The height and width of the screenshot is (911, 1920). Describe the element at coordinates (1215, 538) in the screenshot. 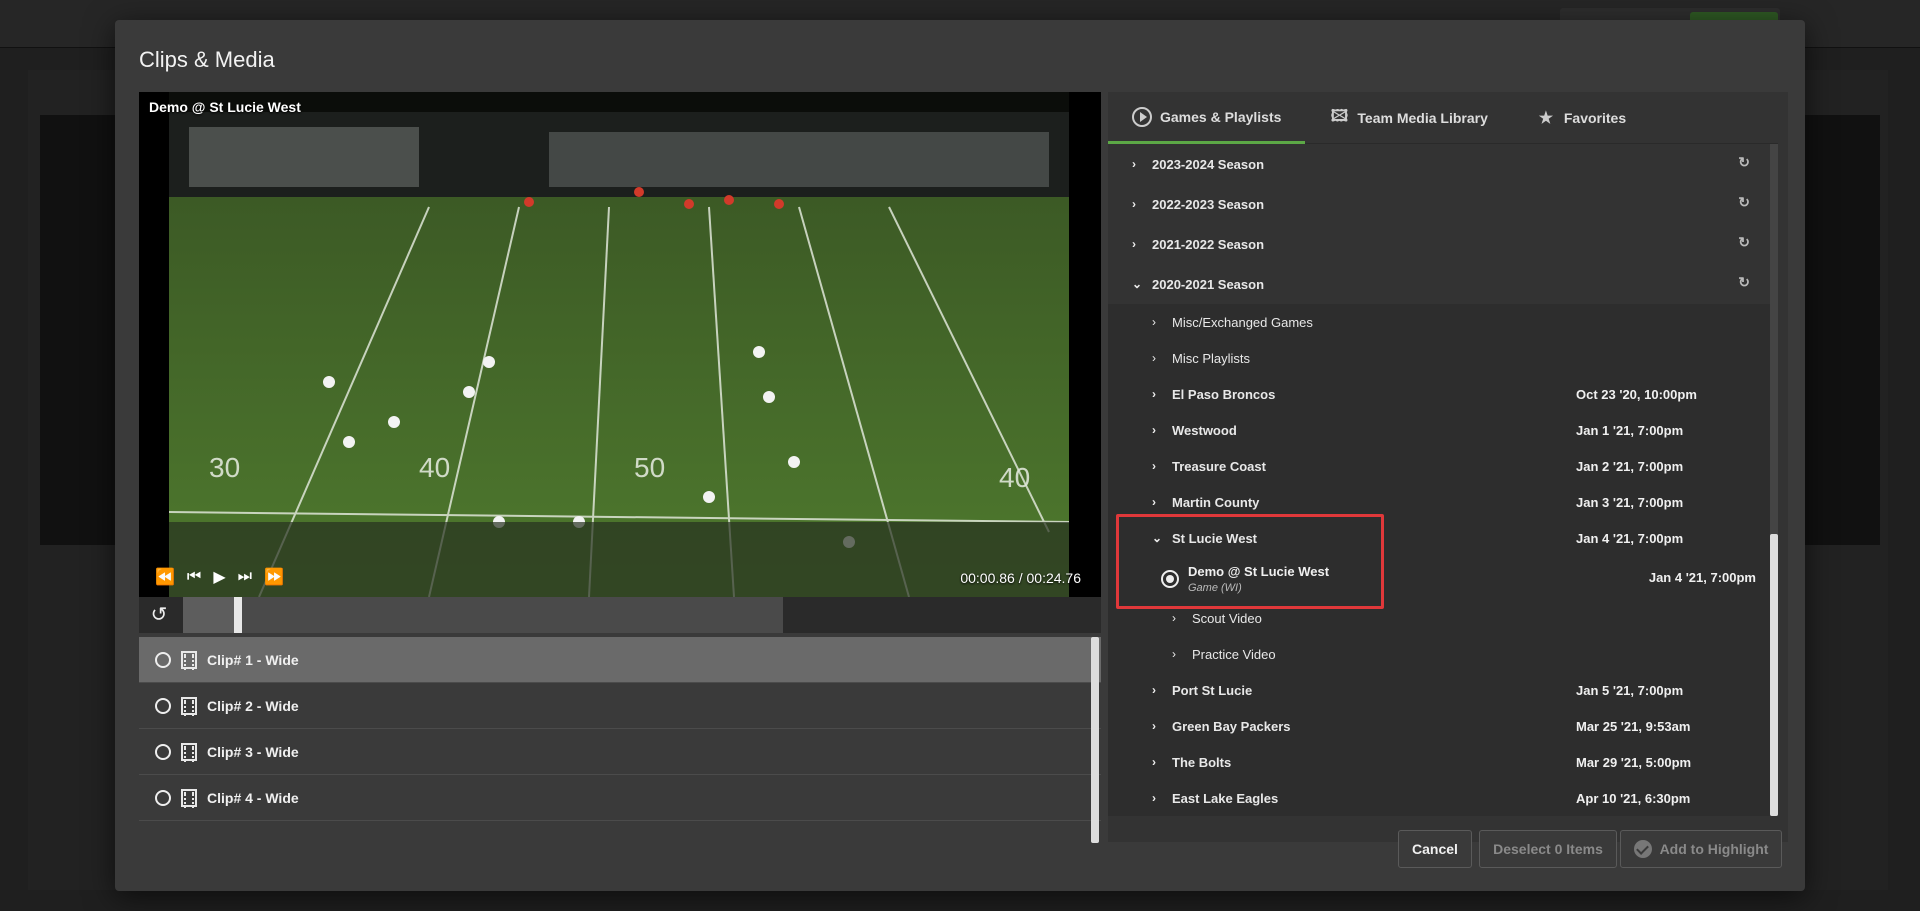

I see `game-name: St Lucie West` at that location.